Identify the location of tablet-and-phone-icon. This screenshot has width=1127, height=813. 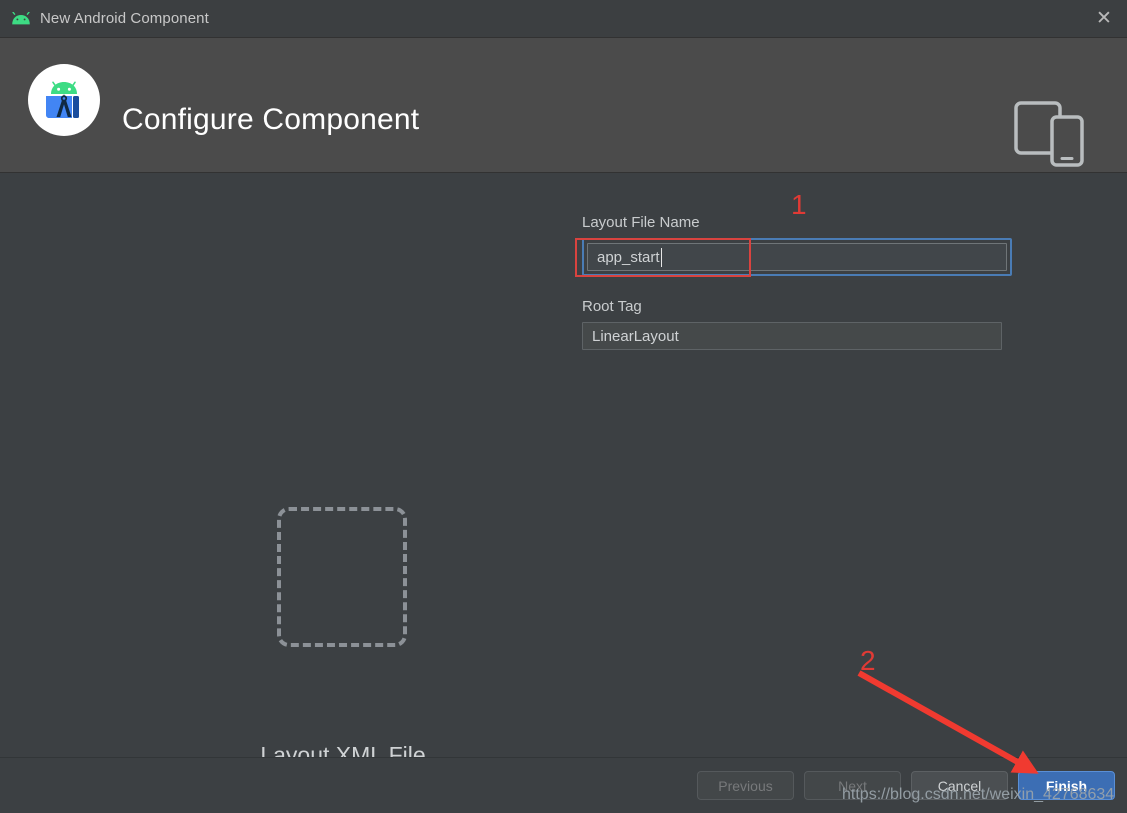
(1053, 132).